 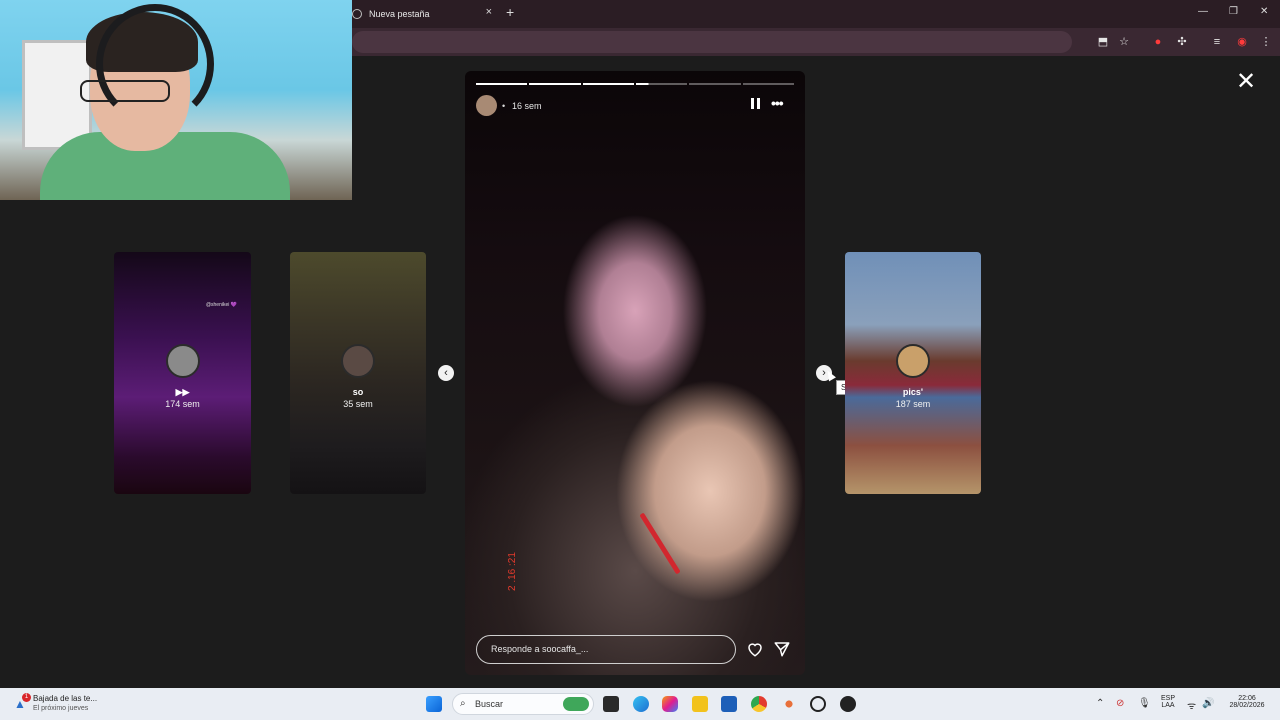 What do you see at coordinates (358, 404) in the screenshot?
I see `story-age: 35 sem` at bounding box center [358, 404].